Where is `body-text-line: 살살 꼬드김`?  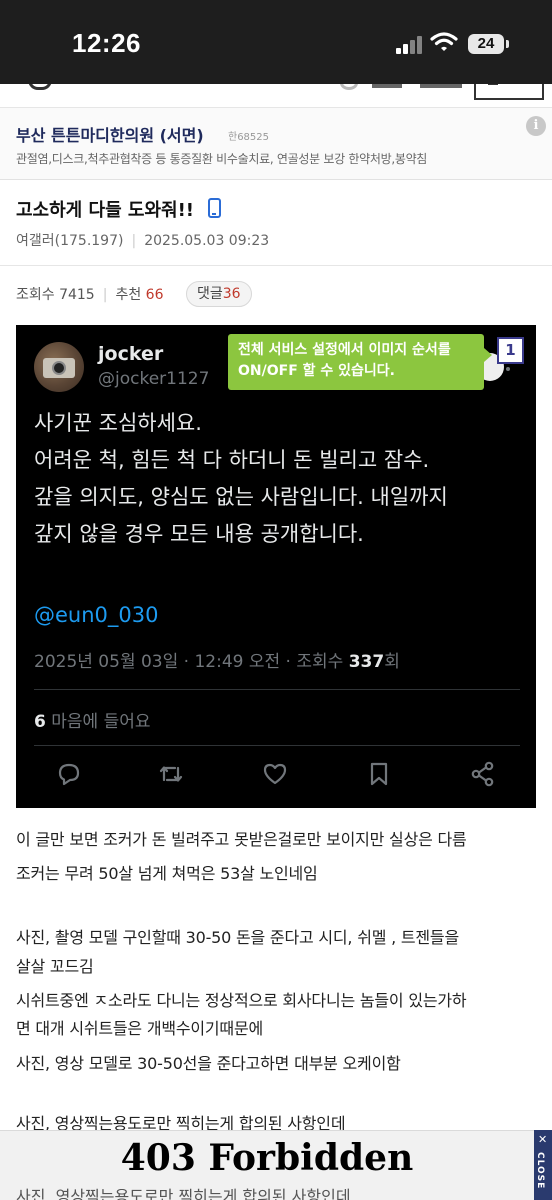
body-text-line: 살살 꼬드김 is located at coordinates (55, 966).